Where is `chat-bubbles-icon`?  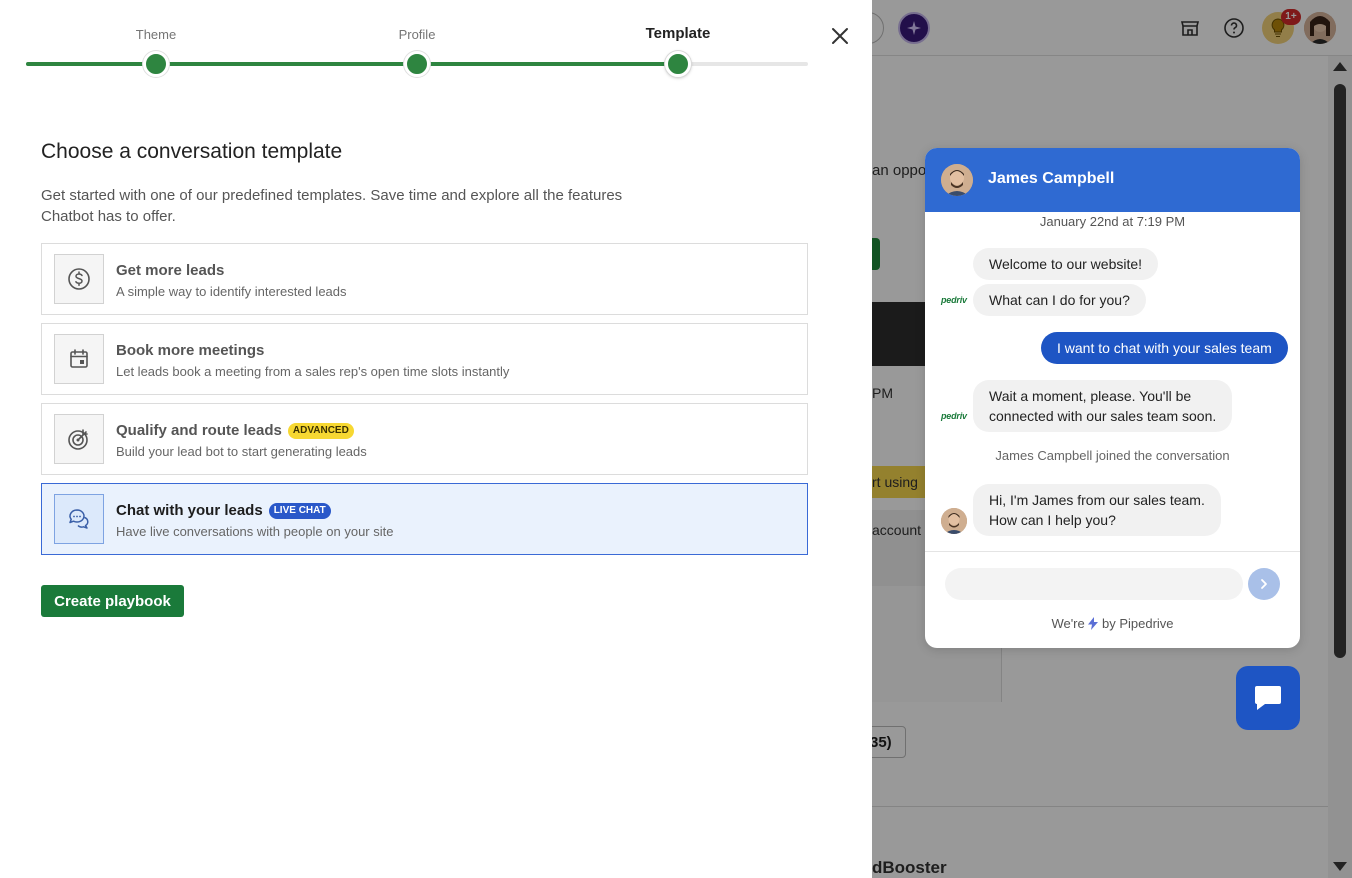 chat-bubbles-icon is located at coordinates (79, 519).